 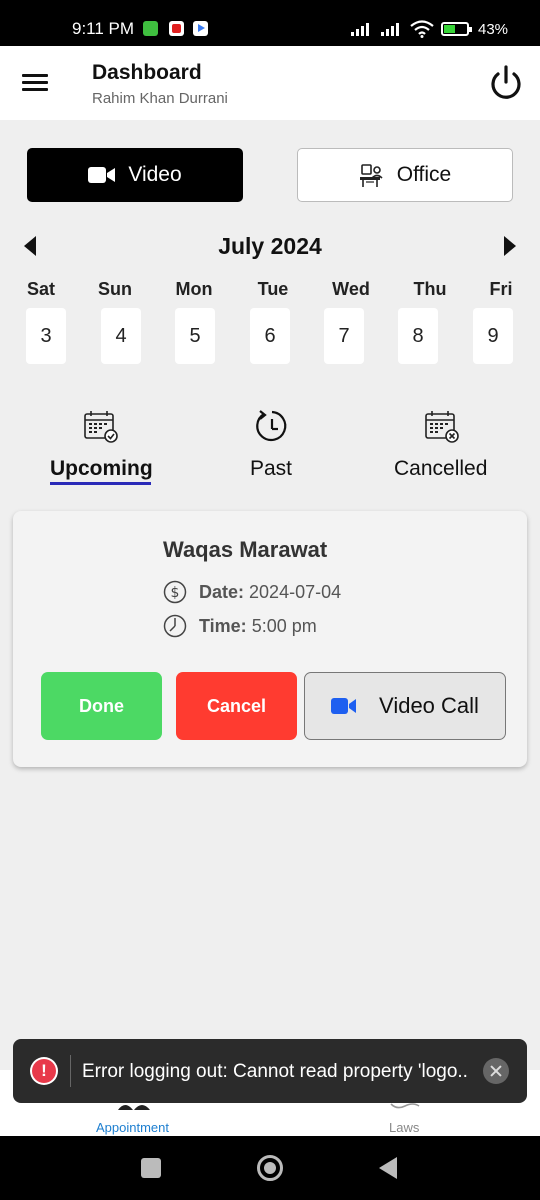 I want to click on appointment-date-row: $ Date: 2024-07-04, so click(x=252, y=592).